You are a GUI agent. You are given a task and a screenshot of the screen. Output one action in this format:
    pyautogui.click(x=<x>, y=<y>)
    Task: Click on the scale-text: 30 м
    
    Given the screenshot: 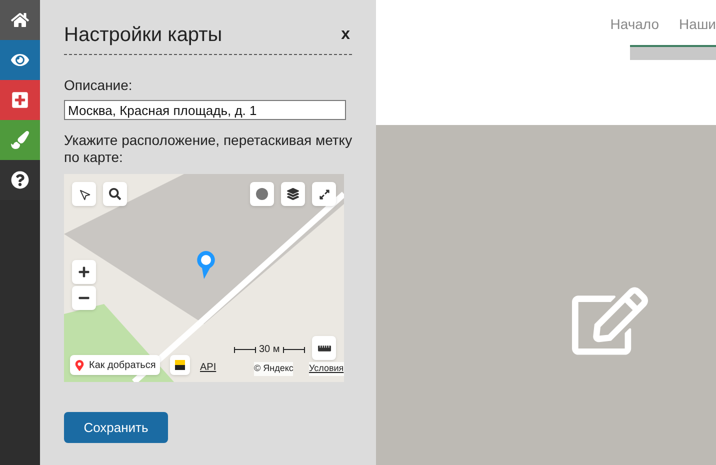 What is the action you would take?
    pyautogui.click(x=269, y=350)
    